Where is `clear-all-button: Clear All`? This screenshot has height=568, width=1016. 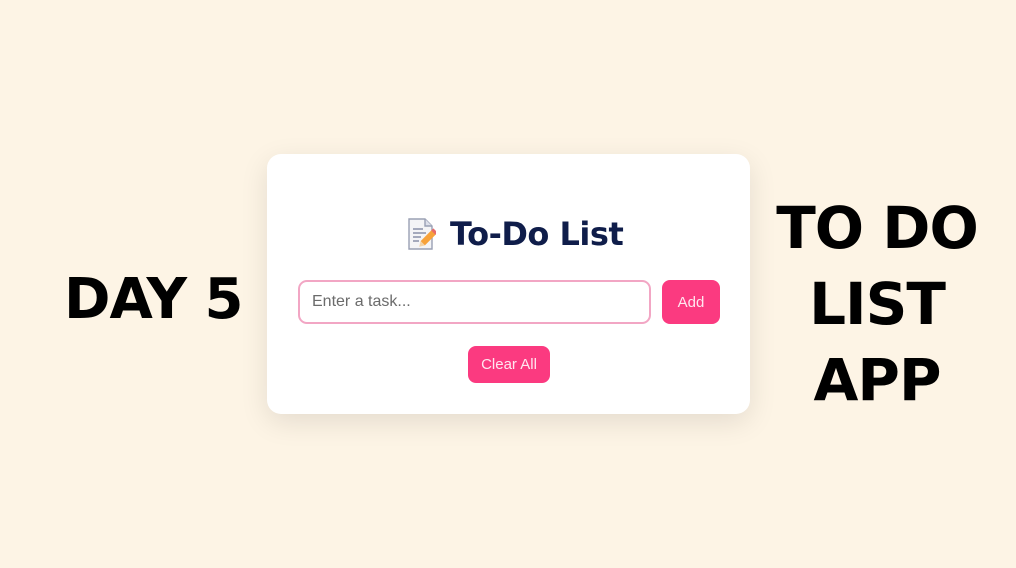
clear-all-button: Clear All is located at coordinates (509, 364).